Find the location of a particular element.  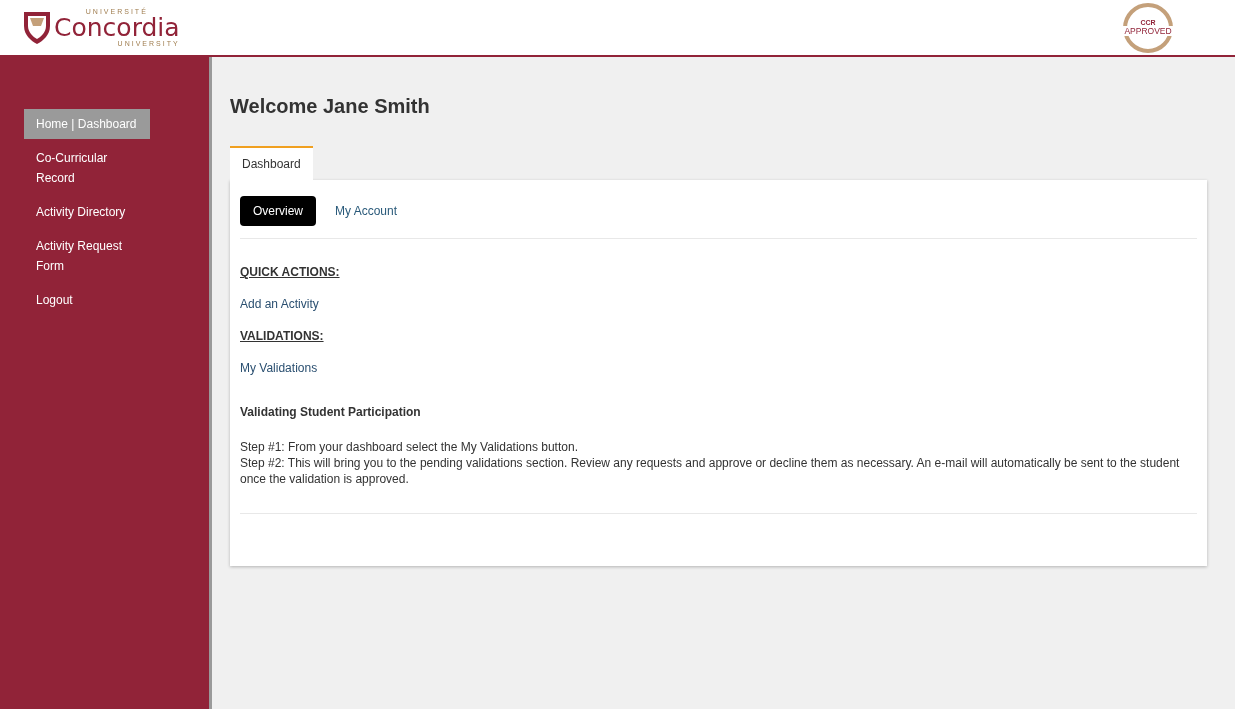

tab: Dashboard is located at coordinates (271, 163).